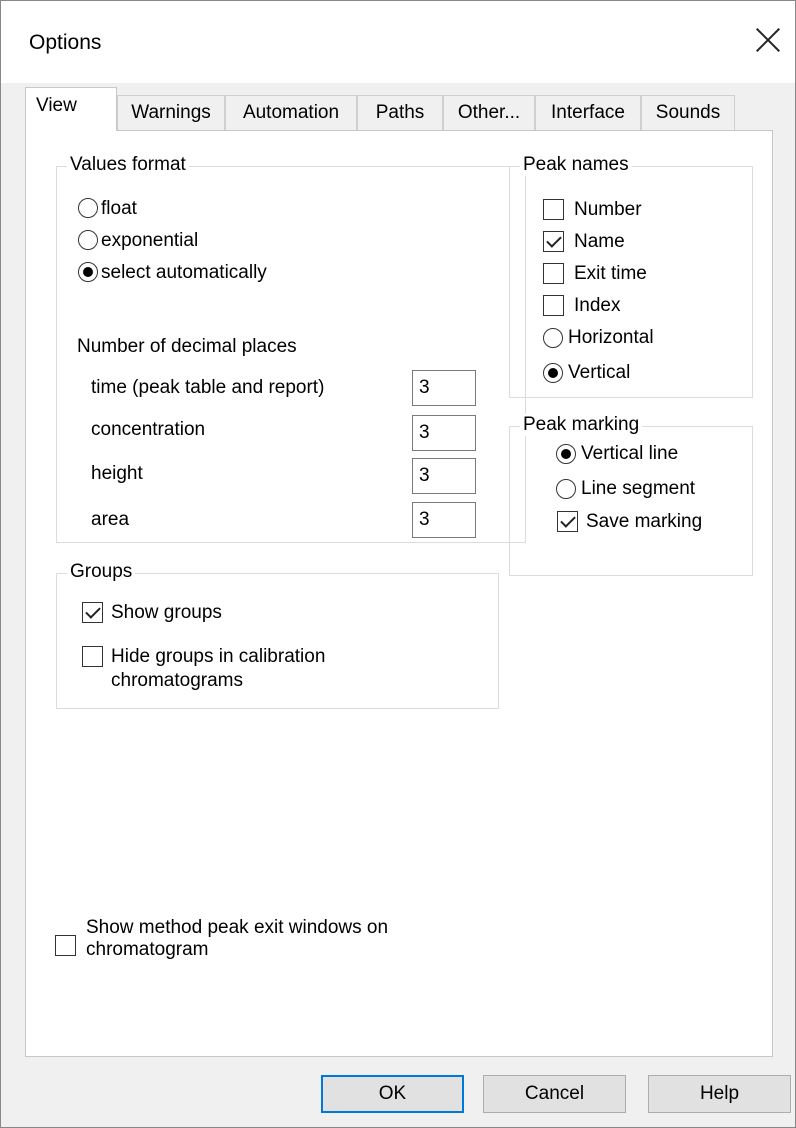 The image size is (796, 1128). What do you see at coordinates (218, 656) in the screenshot?
I see `hide-groups-label-line1: Hide groups in calibration` at bounding box center [218, 656].